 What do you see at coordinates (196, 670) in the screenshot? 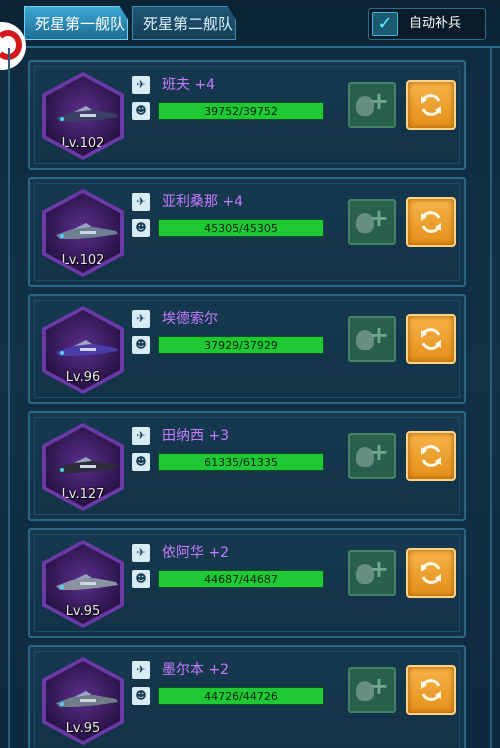
I see `ship-name: 墨尔本 +2` at bounding box center [196, 670].